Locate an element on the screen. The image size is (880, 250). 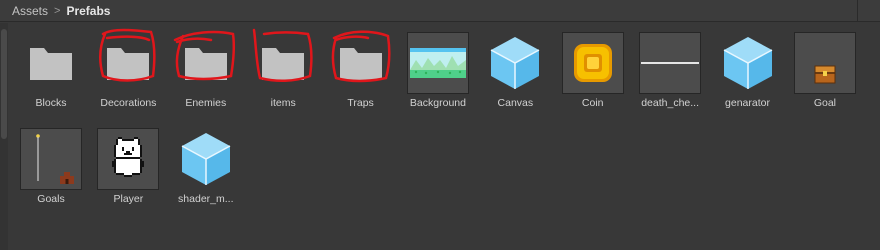
asset-label: Goals is located at coordinates (51, 199).